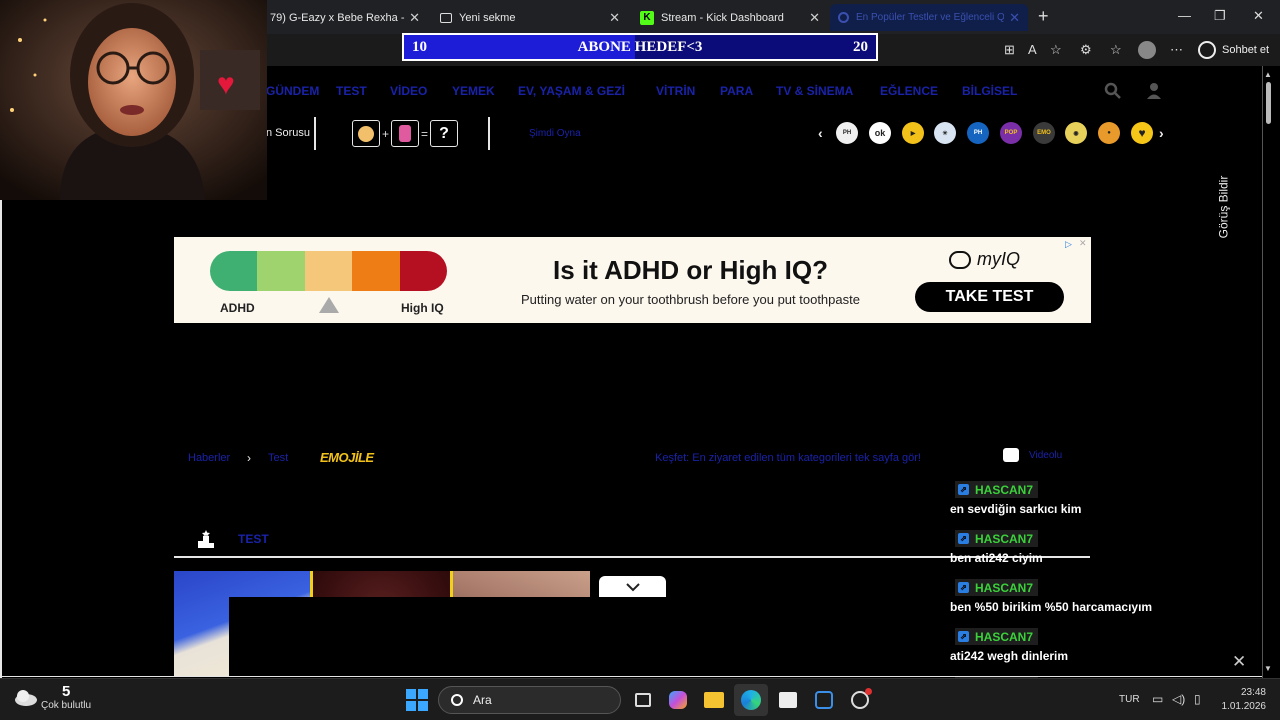 The image size is (1280, 720). What do you see at coordinates (1184, 15) in the screenshot?
I see `minimize-icon: —` at bounding box center [1184, 15].